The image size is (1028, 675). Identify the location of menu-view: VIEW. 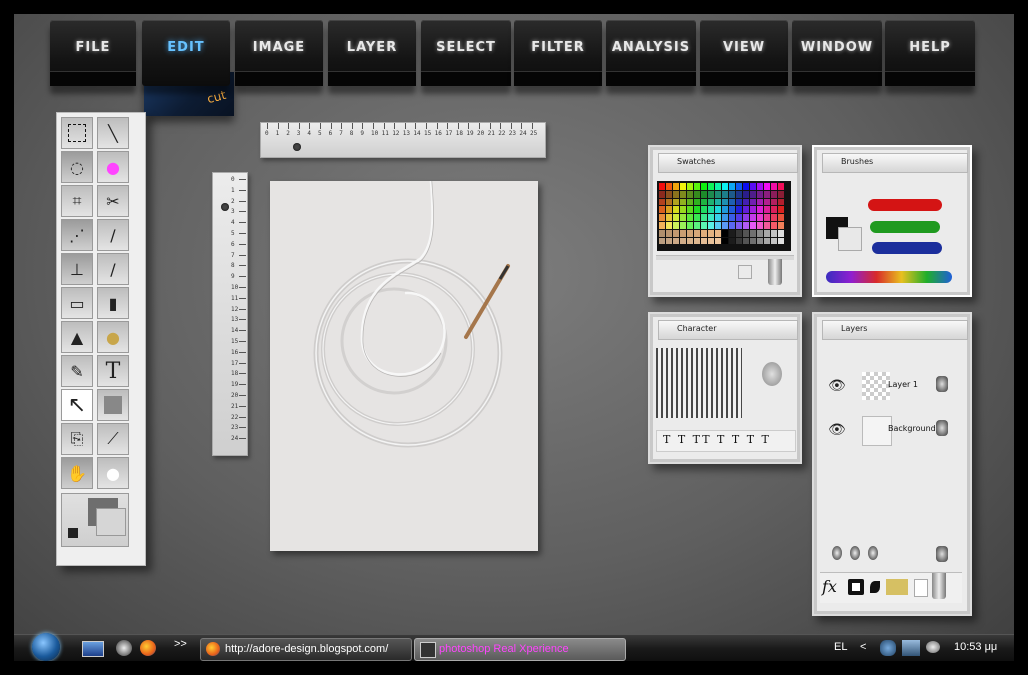
(744, 53).